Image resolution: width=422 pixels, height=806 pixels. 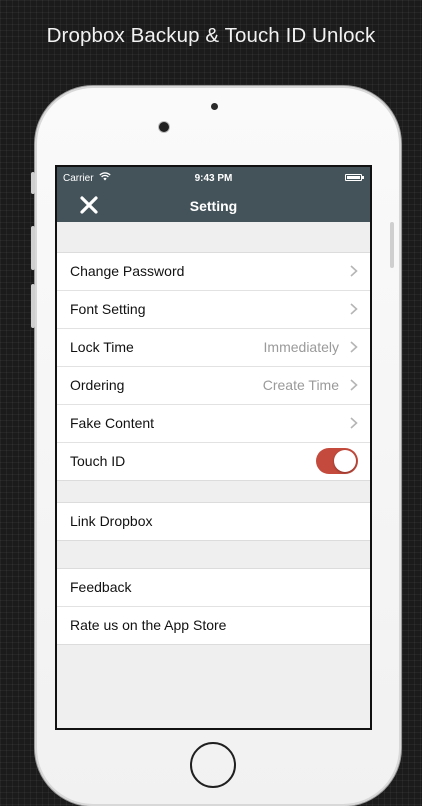 What do you see at coordinates (148, 625) in the screenshot?
I see `row-label: Rate us on the App Store` at bounding box center [148, 625].